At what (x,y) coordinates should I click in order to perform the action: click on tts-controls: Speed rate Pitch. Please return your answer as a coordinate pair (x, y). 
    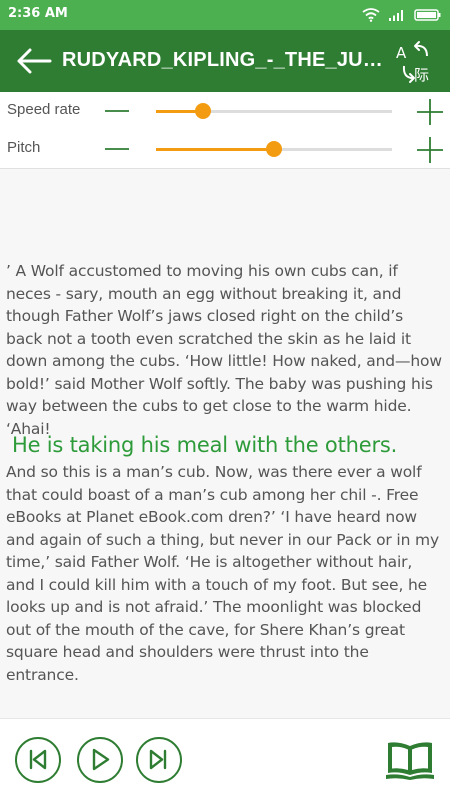
    Looking at the image, I should click on (225, 130).